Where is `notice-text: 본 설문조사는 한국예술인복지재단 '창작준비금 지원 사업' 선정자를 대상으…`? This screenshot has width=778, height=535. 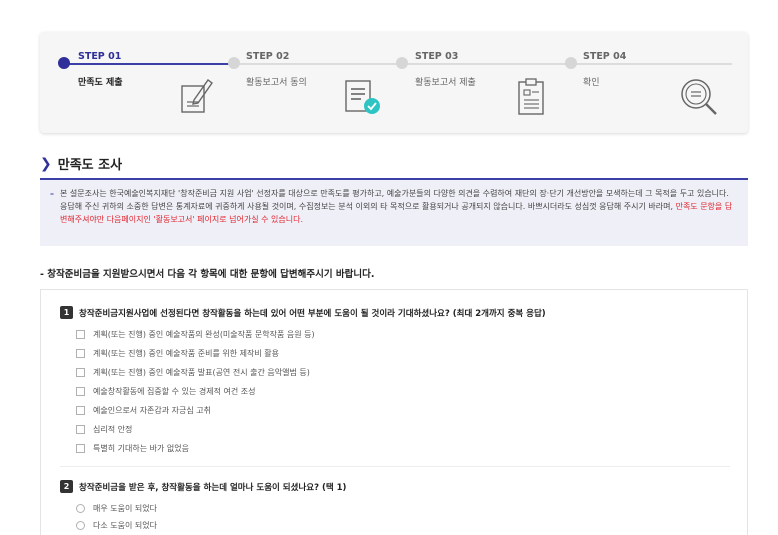 notice-text: 본 설문조사는 한국예술인복지재단 '창작준비금 지원 사업' 선정자를 대상으… is located at coordinates (394, 200).